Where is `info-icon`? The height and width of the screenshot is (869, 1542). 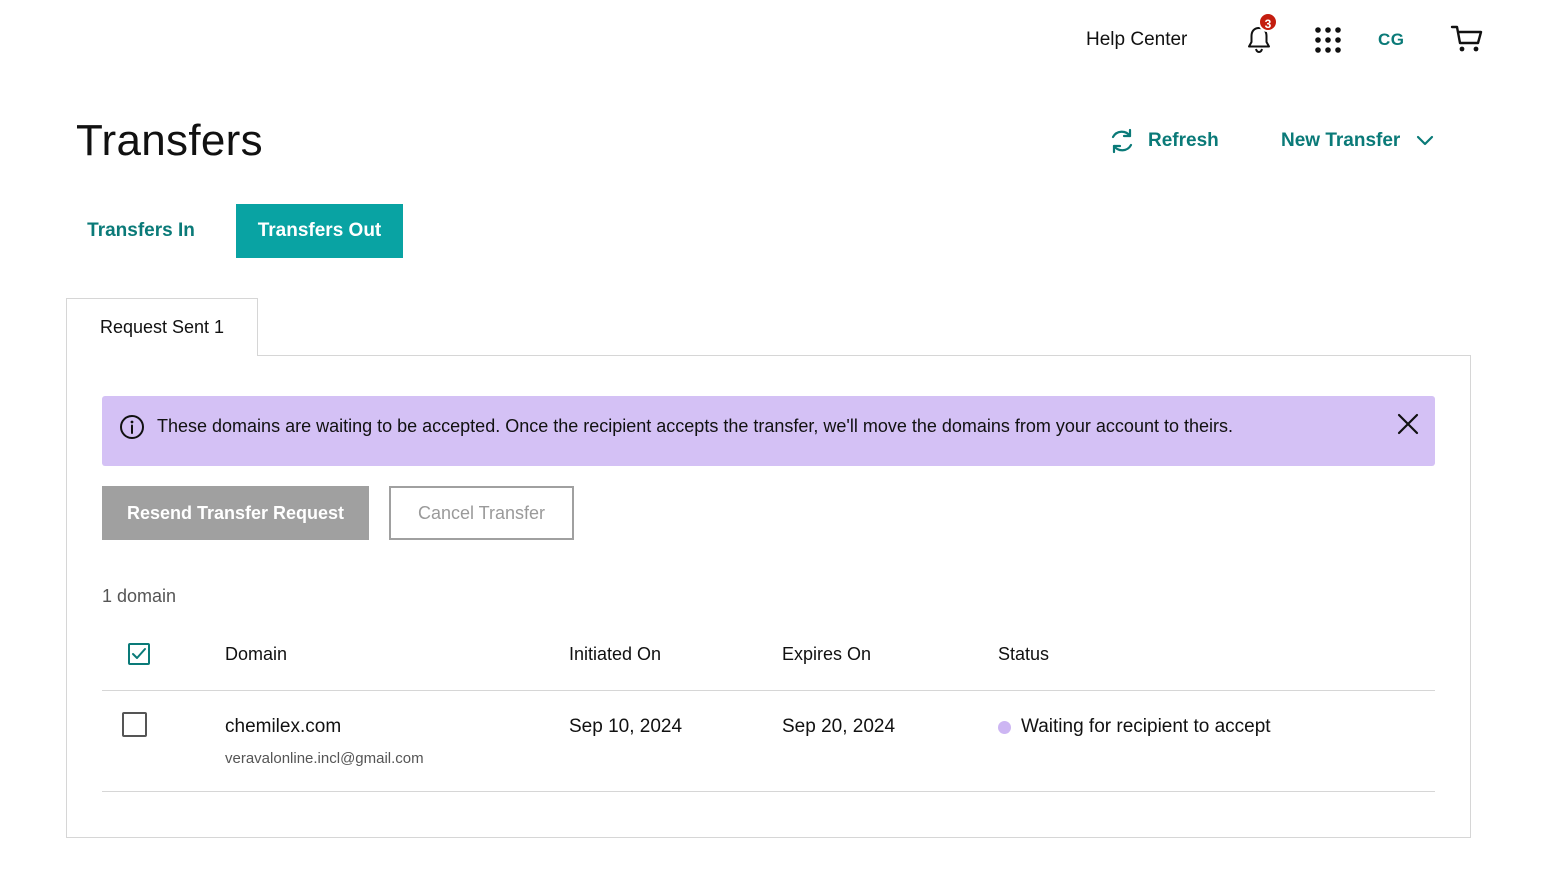 info-icon is located at coordinates (132, 427).